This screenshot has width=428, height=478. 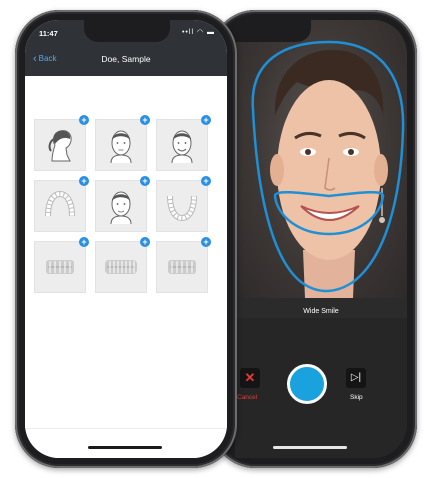 What do you see at coordinates (307, 384) in the screenshot?
I see `shutter-button` at bounding box center [307, 384].